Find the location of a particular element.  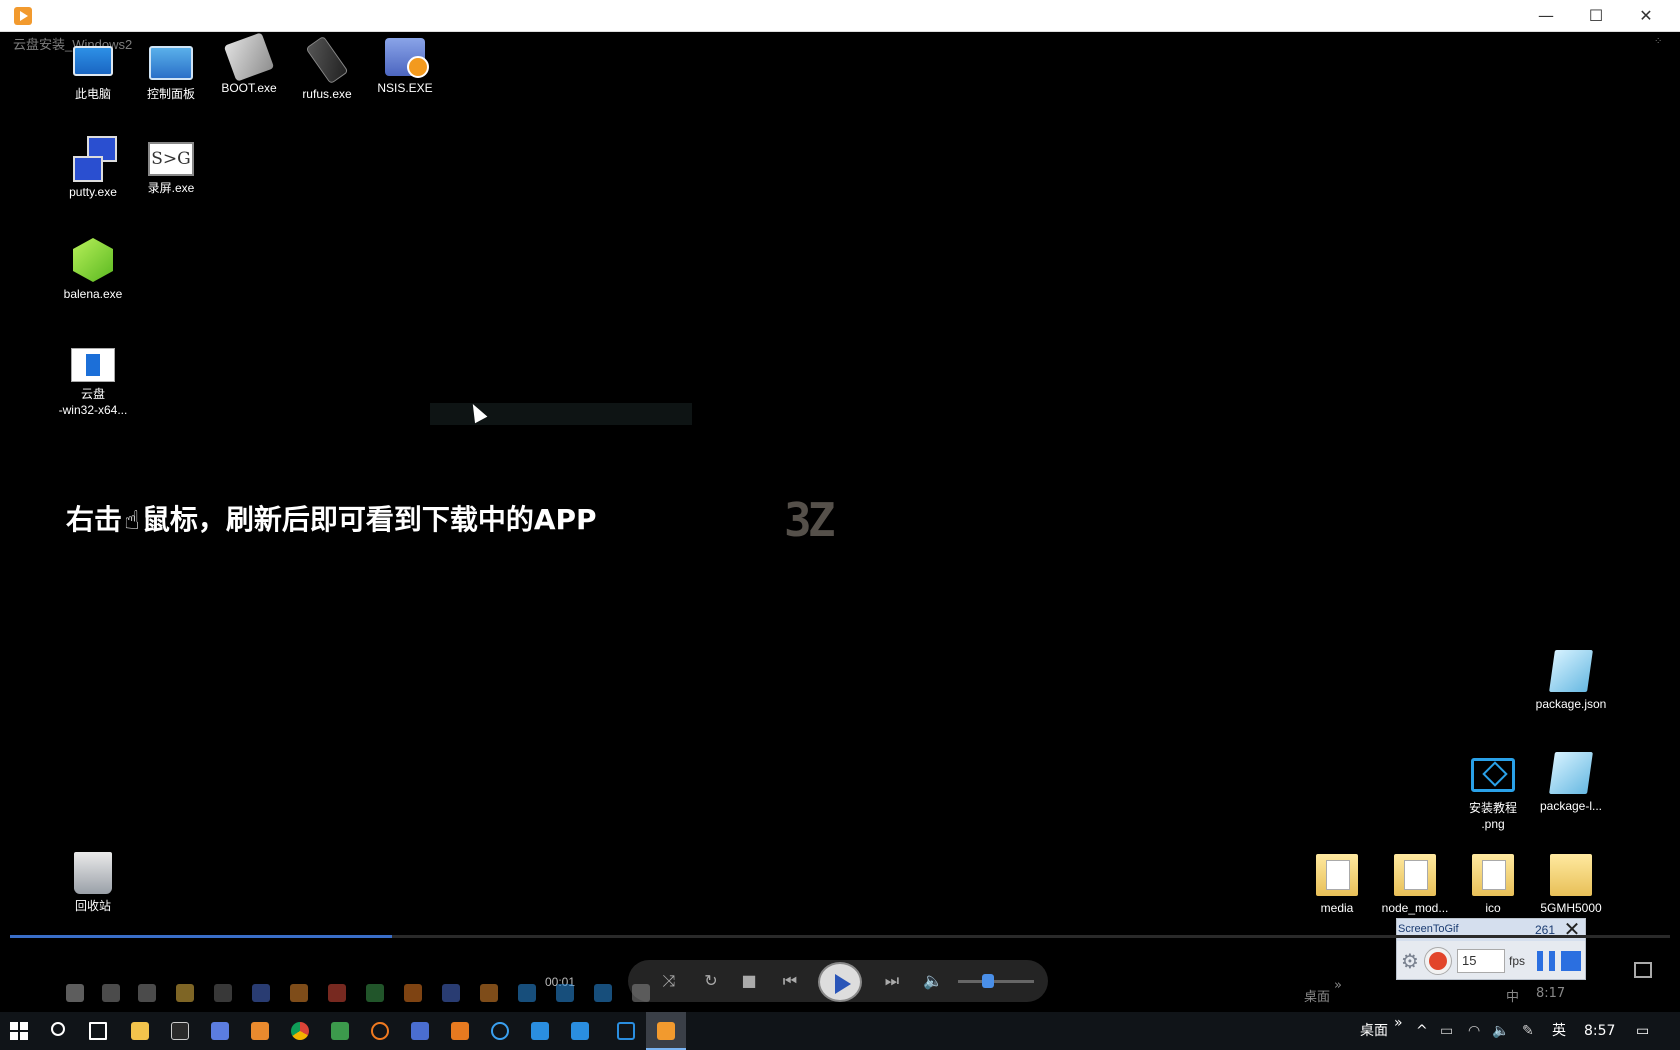

video-caption: 右击☝鼠标，刷新后即可看到下载中的APP is located at coordinates (331, 518).